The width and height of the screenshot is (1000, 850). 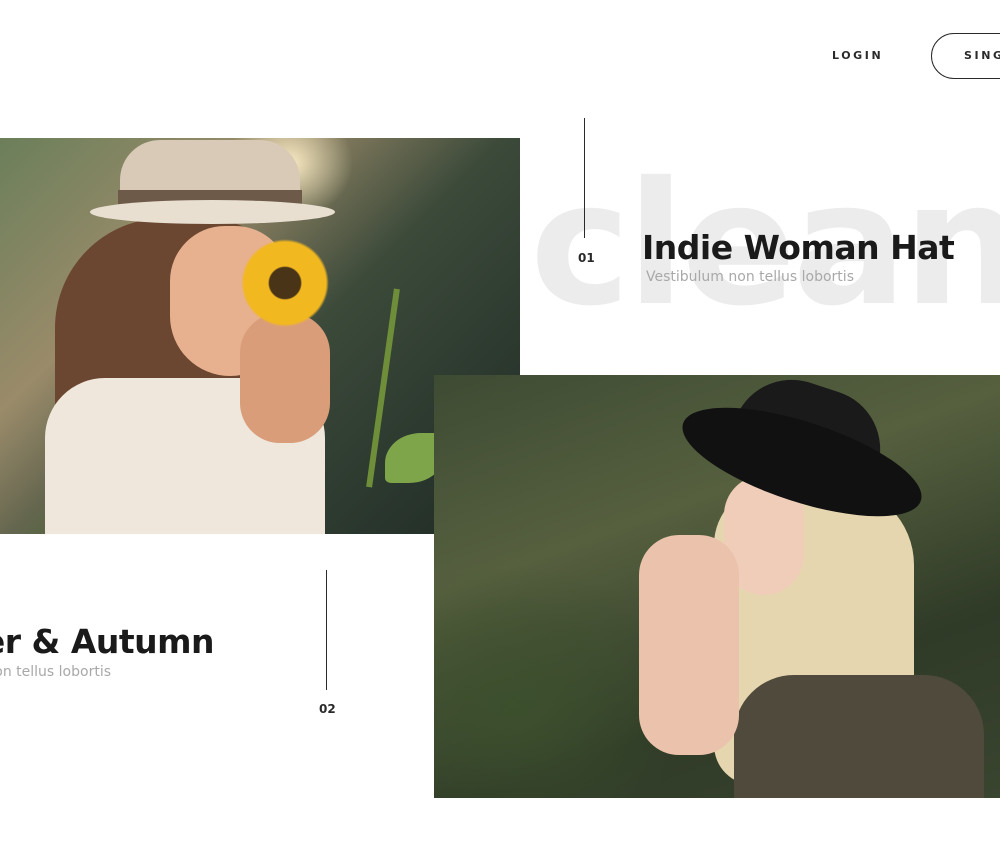 I want to click on feature-number: 02, so click(x=327, y=709).